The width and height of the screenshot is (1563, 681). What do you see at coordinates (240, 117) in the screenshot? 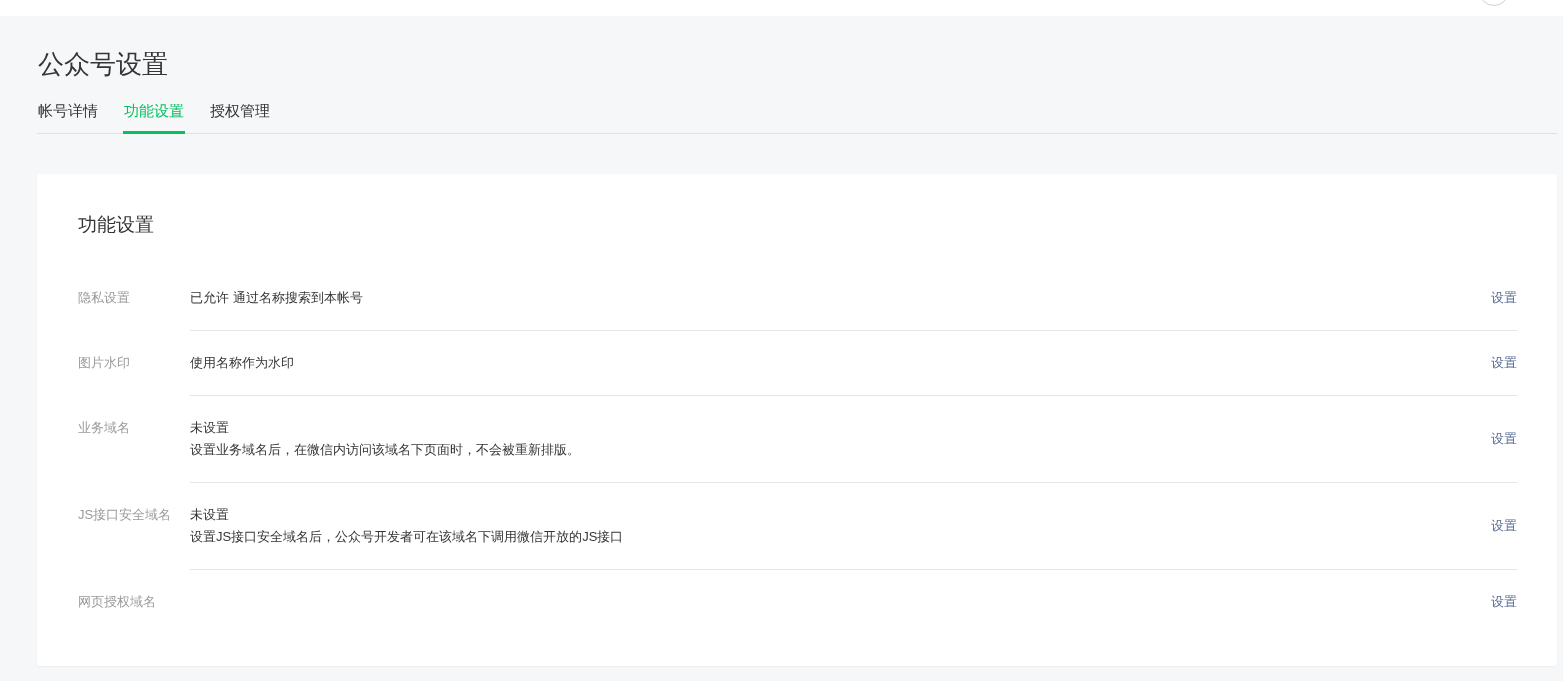
I see `tab: 授权管理` at bounding box center [240, 117].